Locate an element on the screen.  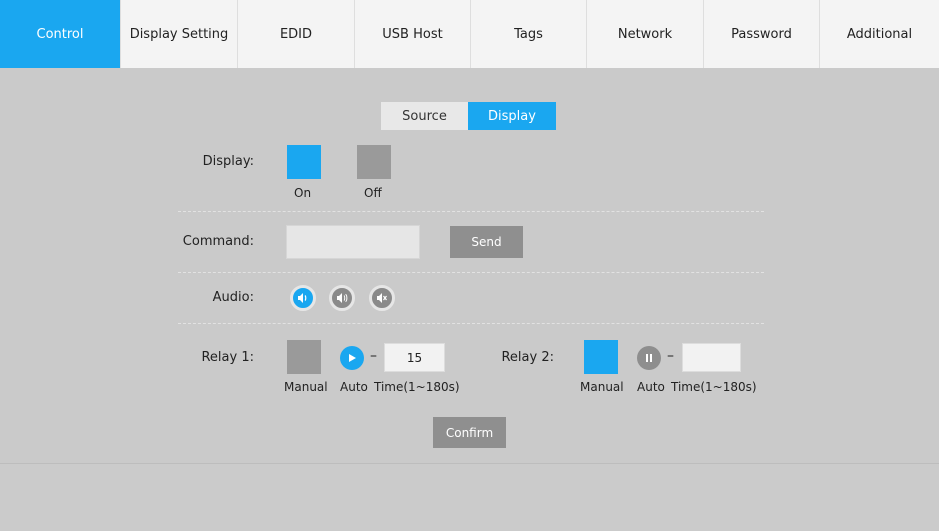
tab-network: Network is located at coordinates (645, 34).